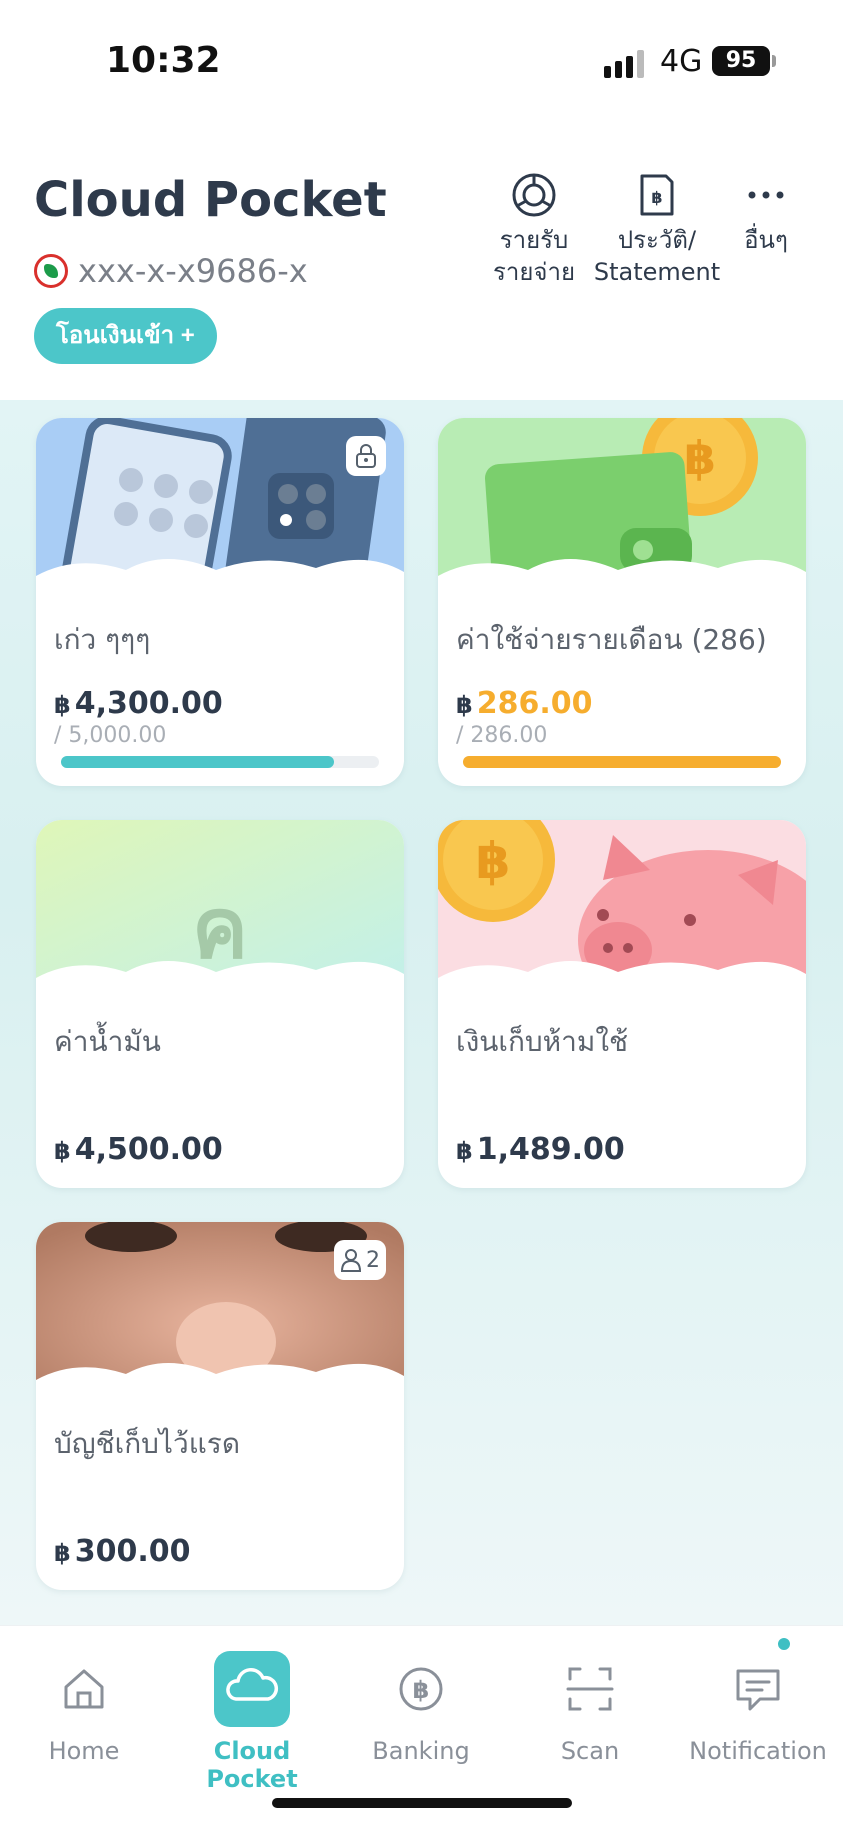  Describe the element at coordinates (193, 271) in the screenshot. I see `account-number: xxx-x-x9686-x` at that location.